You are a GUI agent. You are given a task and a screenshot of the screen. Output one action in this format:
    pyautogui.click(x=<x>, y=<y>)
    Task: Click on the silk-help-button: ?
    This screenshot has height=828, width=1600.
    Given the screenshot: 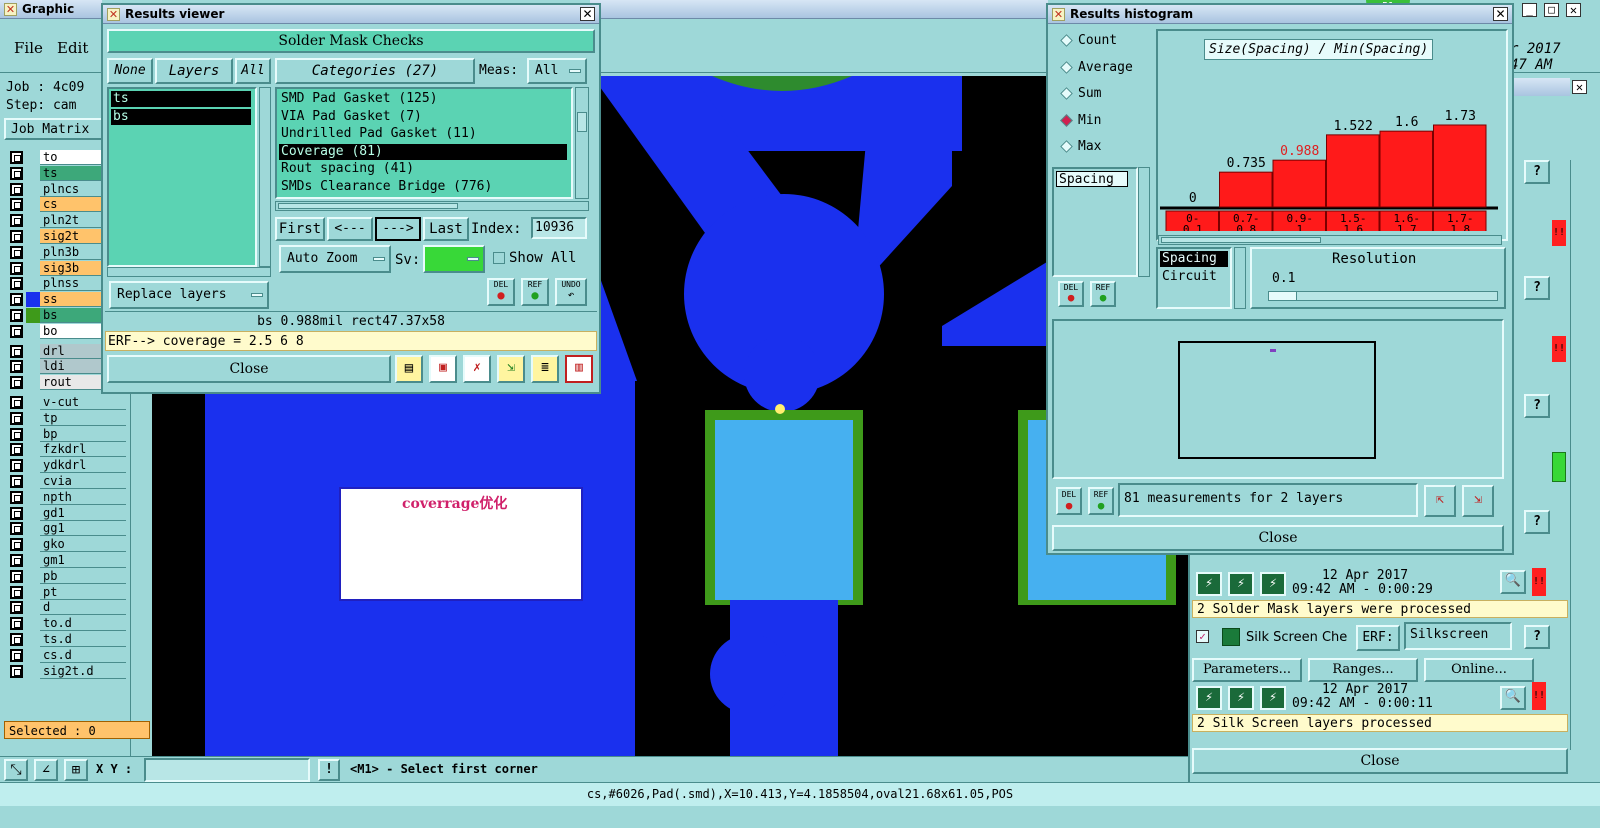 What is the action you would take?
    pyautogui.click(x=1537, y=637)
    